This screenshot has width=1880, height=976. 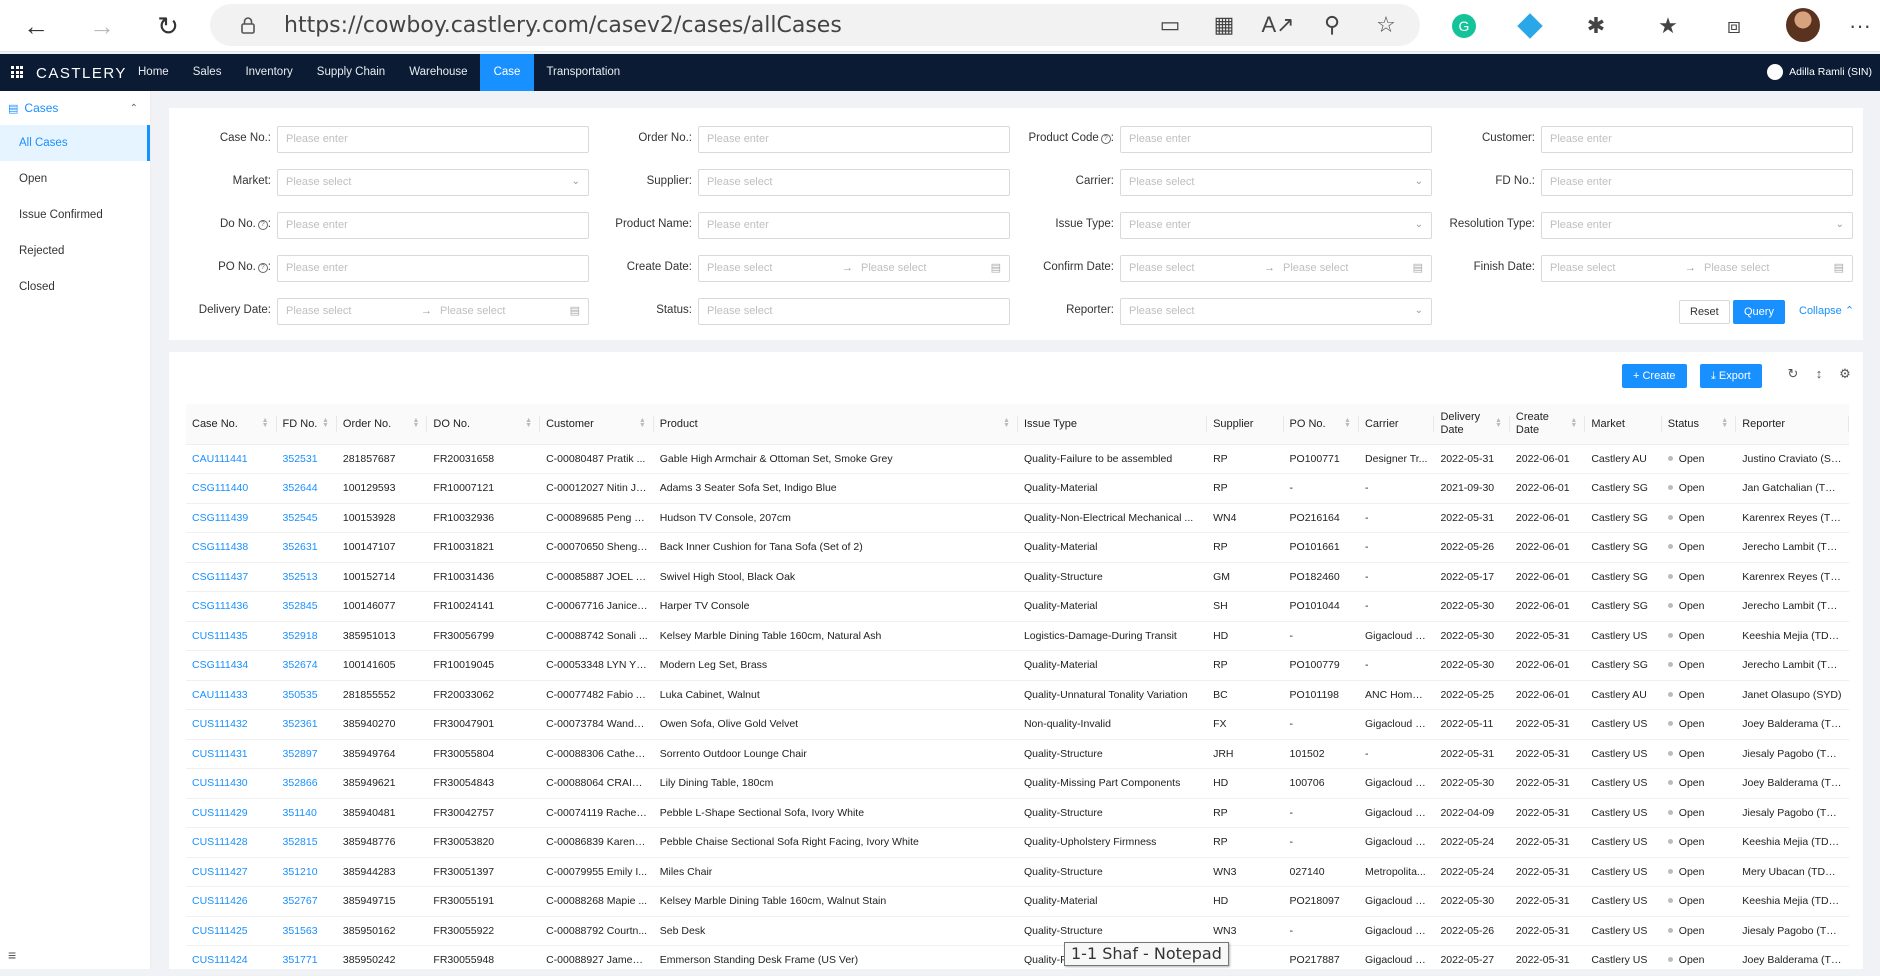 What do you see at coordinates (231, 424) in the screenshot?
I see `column-header-case-no: Case No. ▲ ▼` at bounding box center [231, 424].